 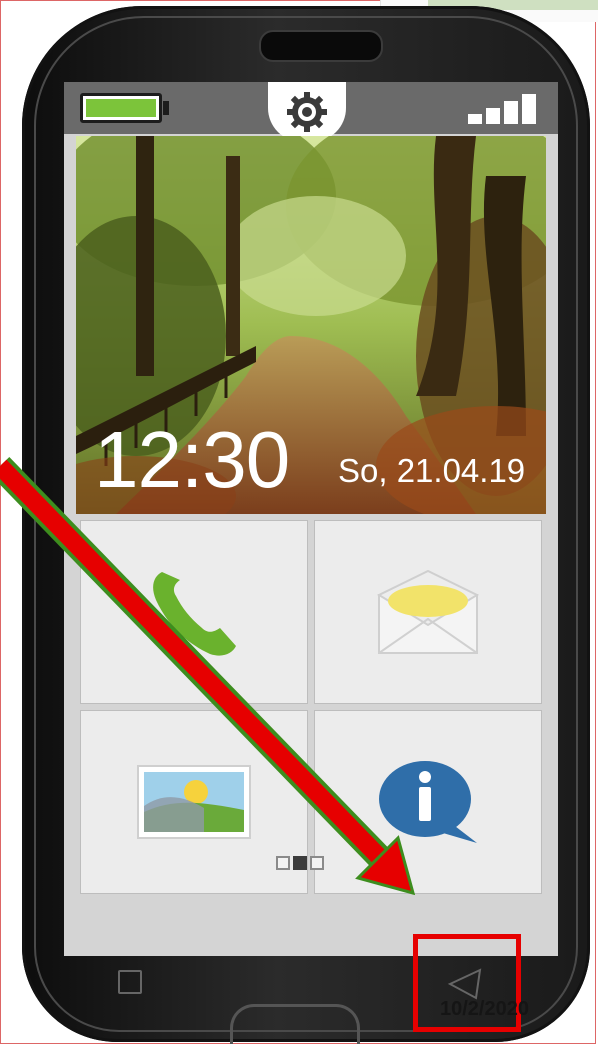 I want to click on earpiece-speaker, so click(x=321, y=46).